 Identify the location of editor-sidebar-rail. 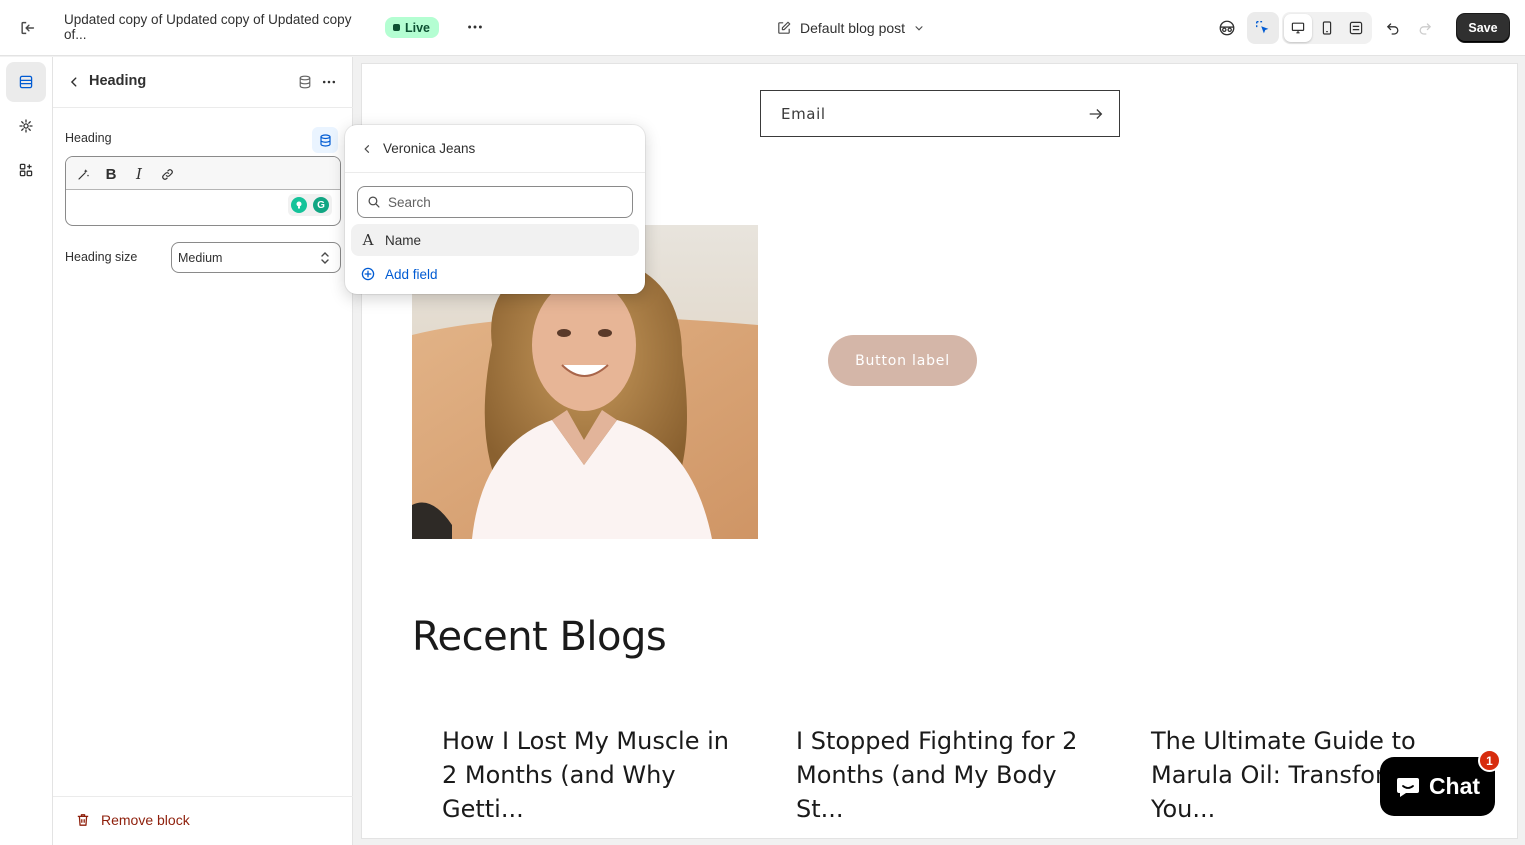
(26, 451).